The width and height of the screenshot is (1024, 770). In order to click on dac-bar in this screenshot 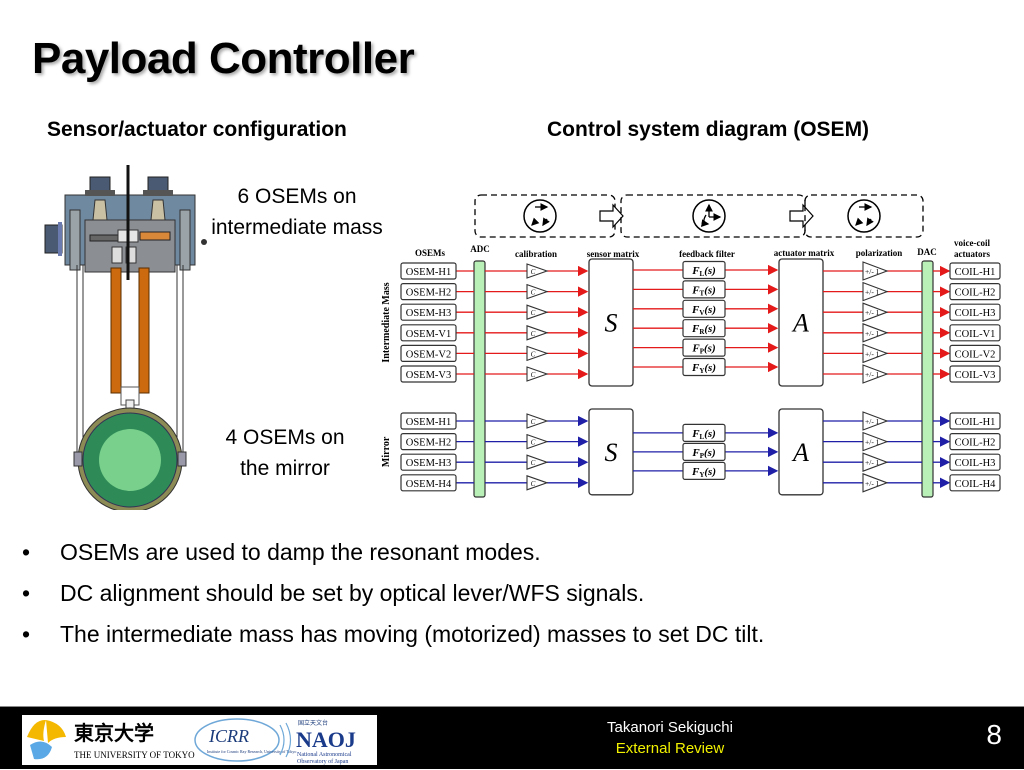, I will do `click(927, 379)`.